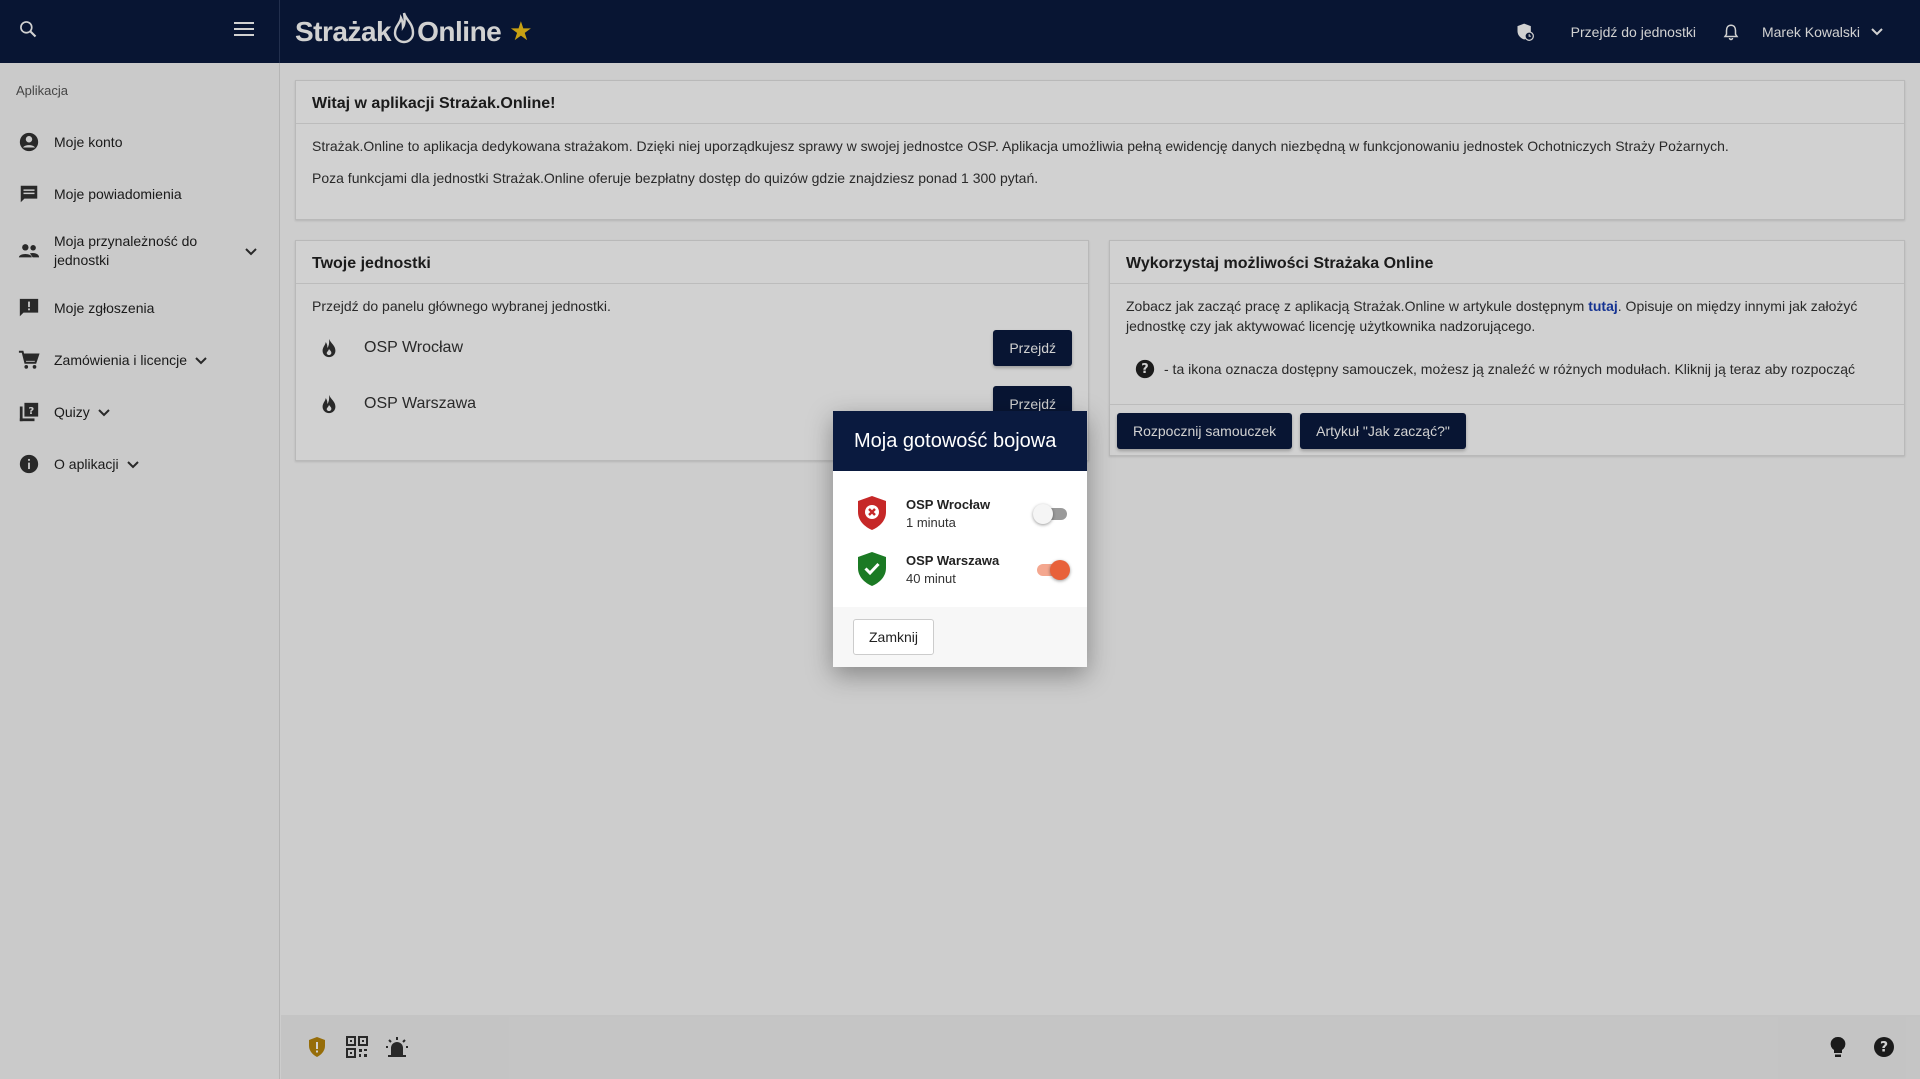 Image resolution: width=1920 pixels, height=1079 pixels. I want to click on readiness-time: 40 minut, so click(931, 578).